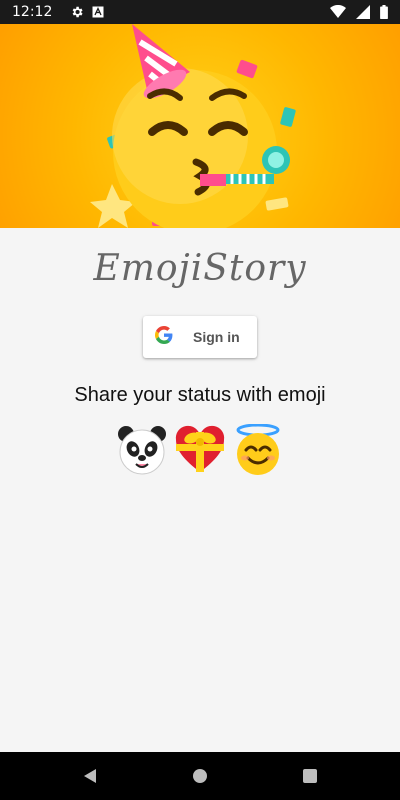 The image size is (400, 800). I want to click on google-g-icon, so click(163, 337).